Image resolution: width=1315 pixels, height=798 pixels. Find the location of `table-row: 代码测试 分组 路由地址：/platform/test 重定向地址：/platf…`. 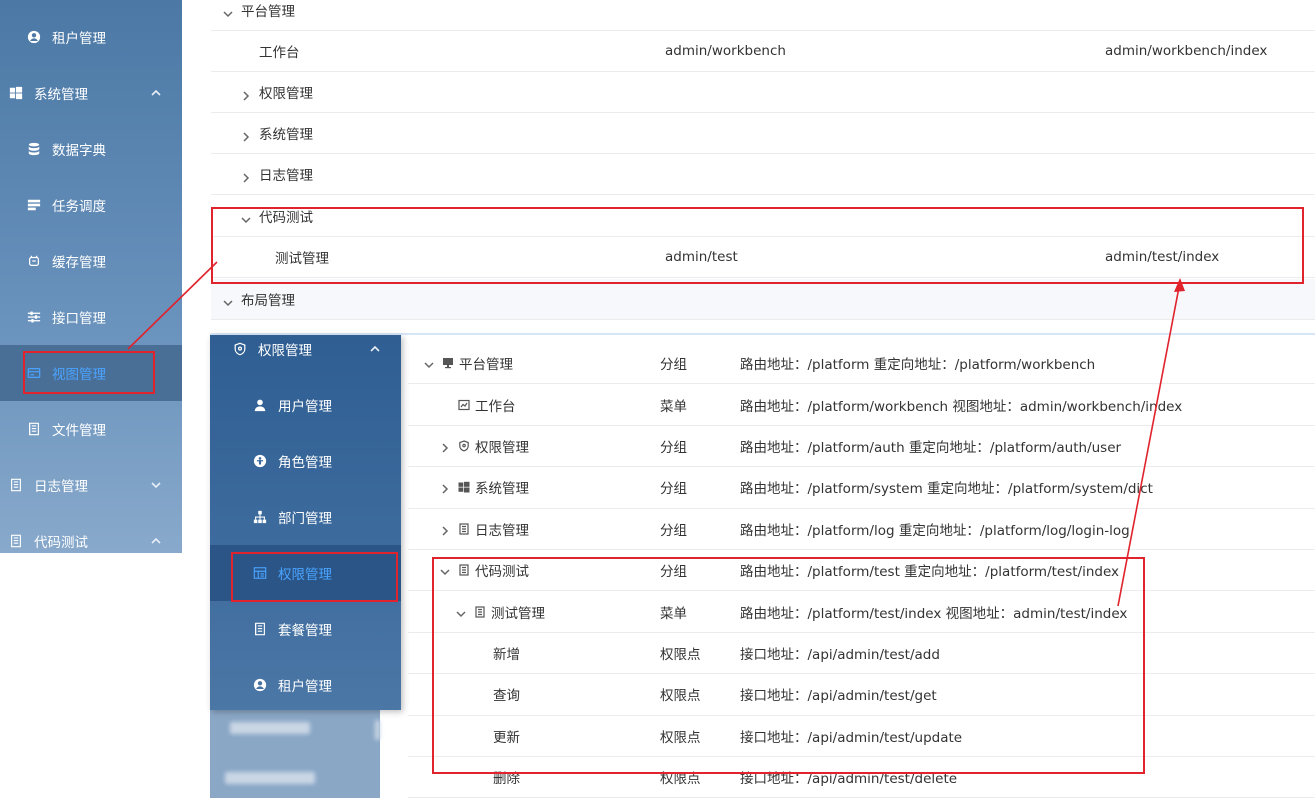

table-row: 代码测试 分组 路由地址：/platform/test 重定向地址：/platf… is located at coordinates (861, 571).